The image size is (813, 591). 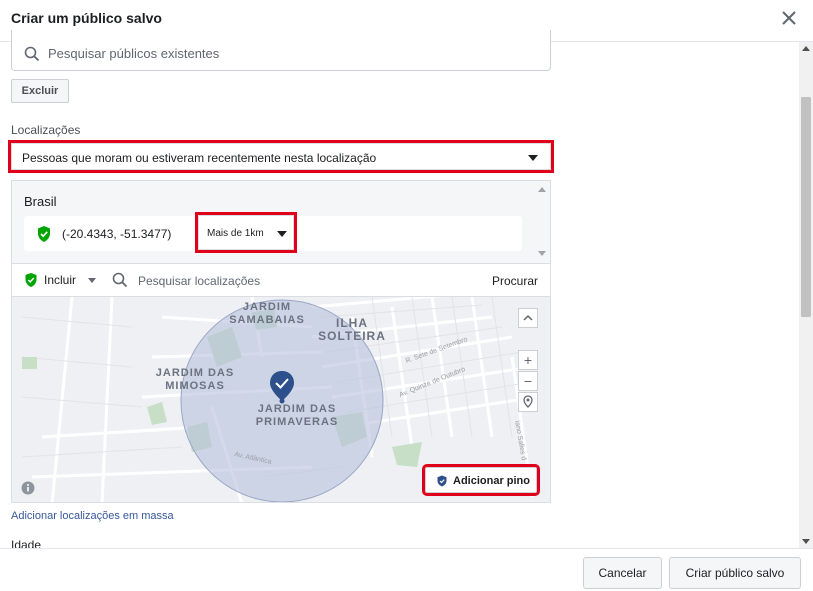 What do you see at coordinates (86, 18) in the screenshot?
I see `dialog-title: Criar um público salvo` at bounding box center [86, 18].